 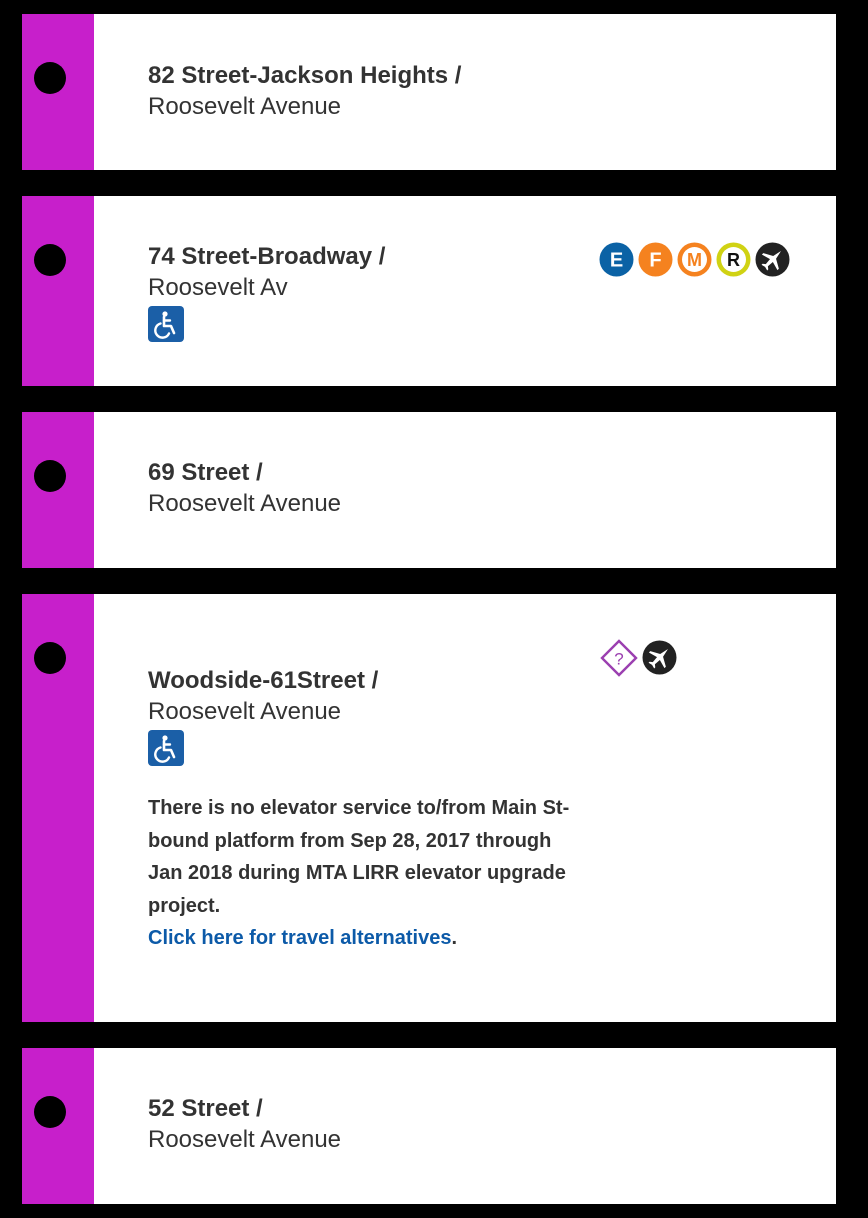 I want to click on svg-text: M, so click(x=694, y=260).